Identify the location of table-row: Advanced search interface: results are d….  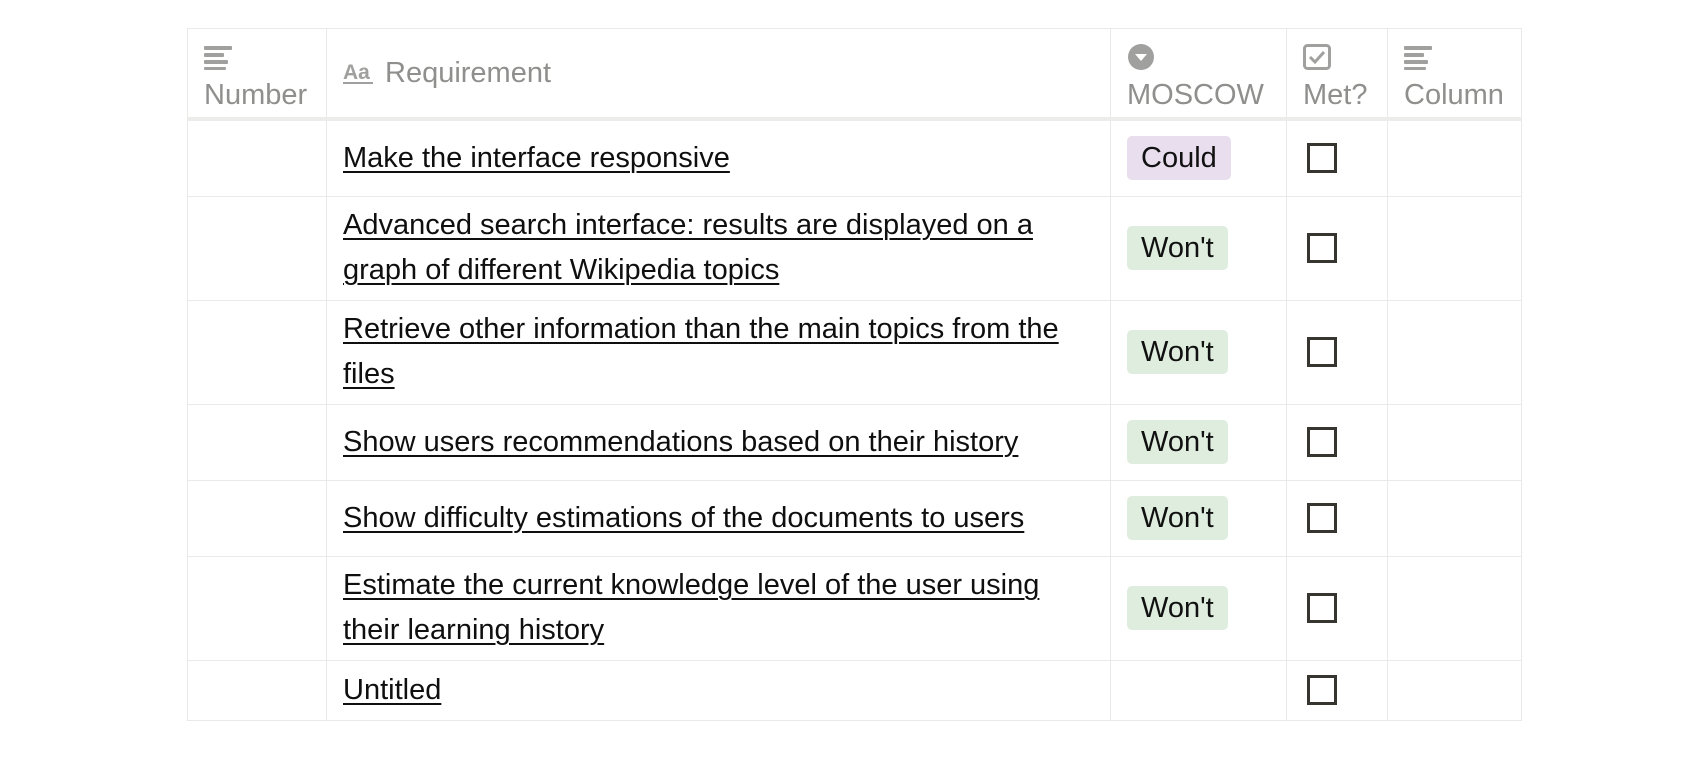
(854, 248).